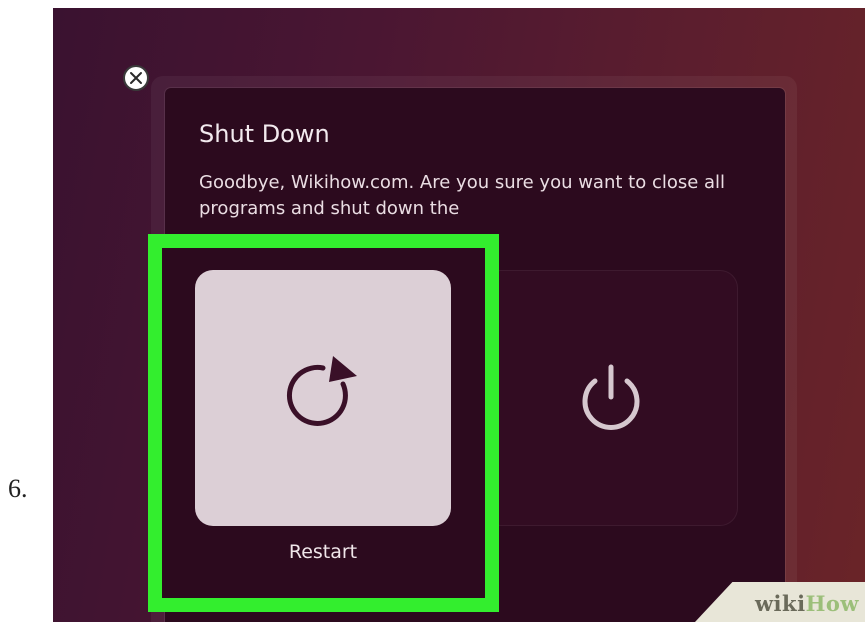  What do you see at coordinates (323, 552) in the screenshot?
I see `restart-label: Restart` at bounding box center [323, 552].